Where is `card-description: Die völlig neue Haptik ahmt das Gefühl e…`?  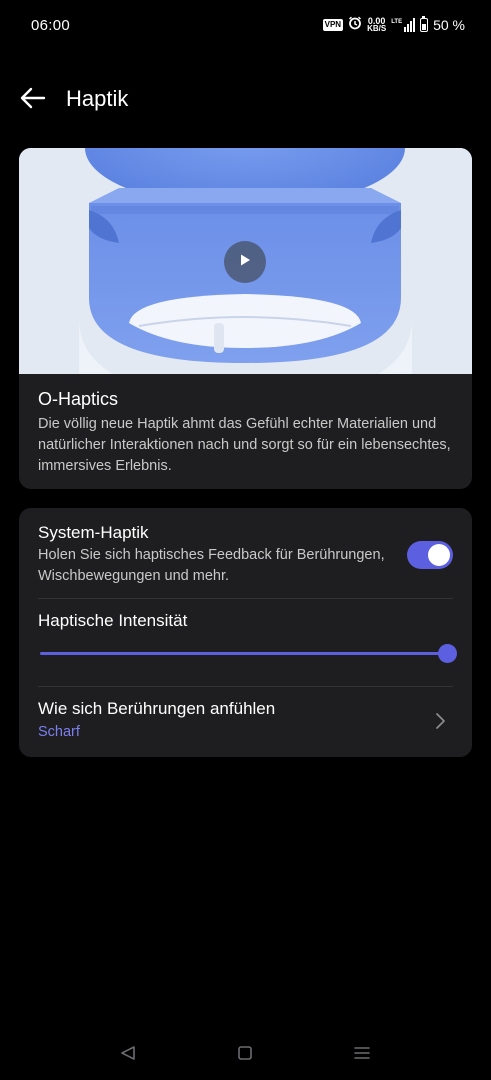
card-description: Die völlig neue Haptik ahmt das Gefühl e… is located at coordinates (244, 445).